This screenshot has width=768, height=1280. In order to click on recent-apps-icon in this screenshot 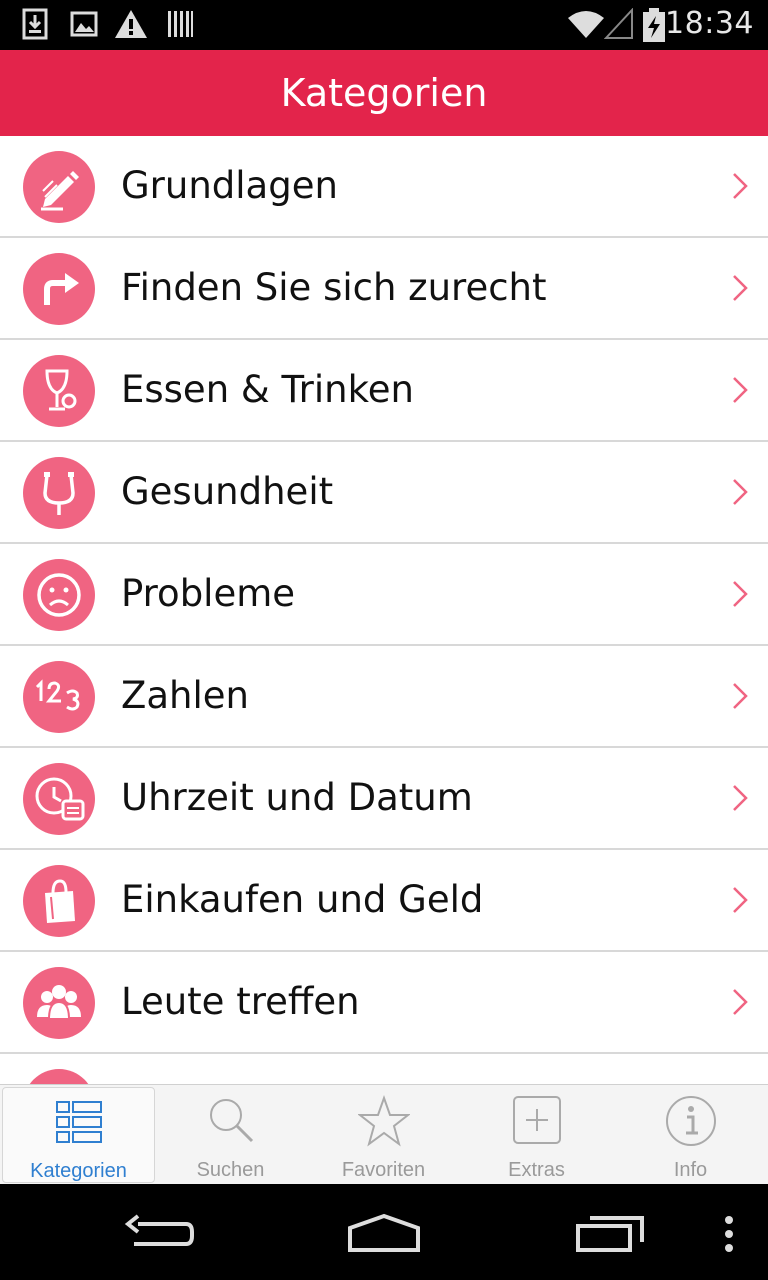, I will do `click(610, 1234)`.